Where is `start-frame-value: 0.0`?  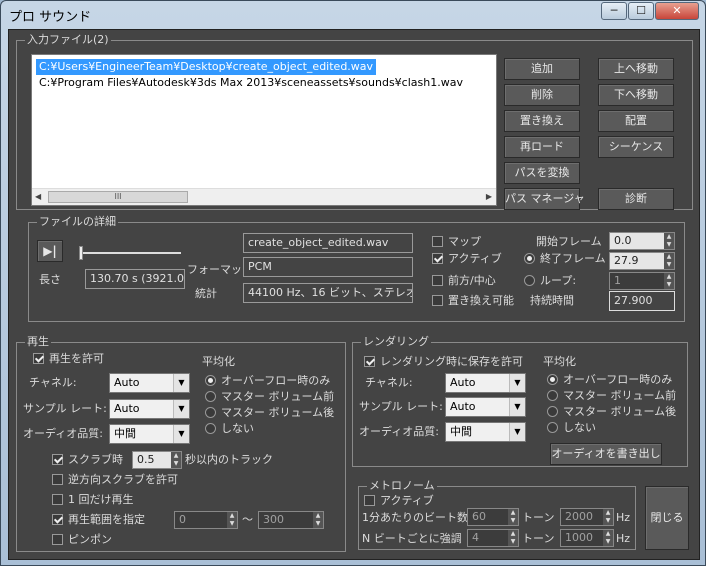
start-frame-value: 0.0 is located at coordinates (623, 240).